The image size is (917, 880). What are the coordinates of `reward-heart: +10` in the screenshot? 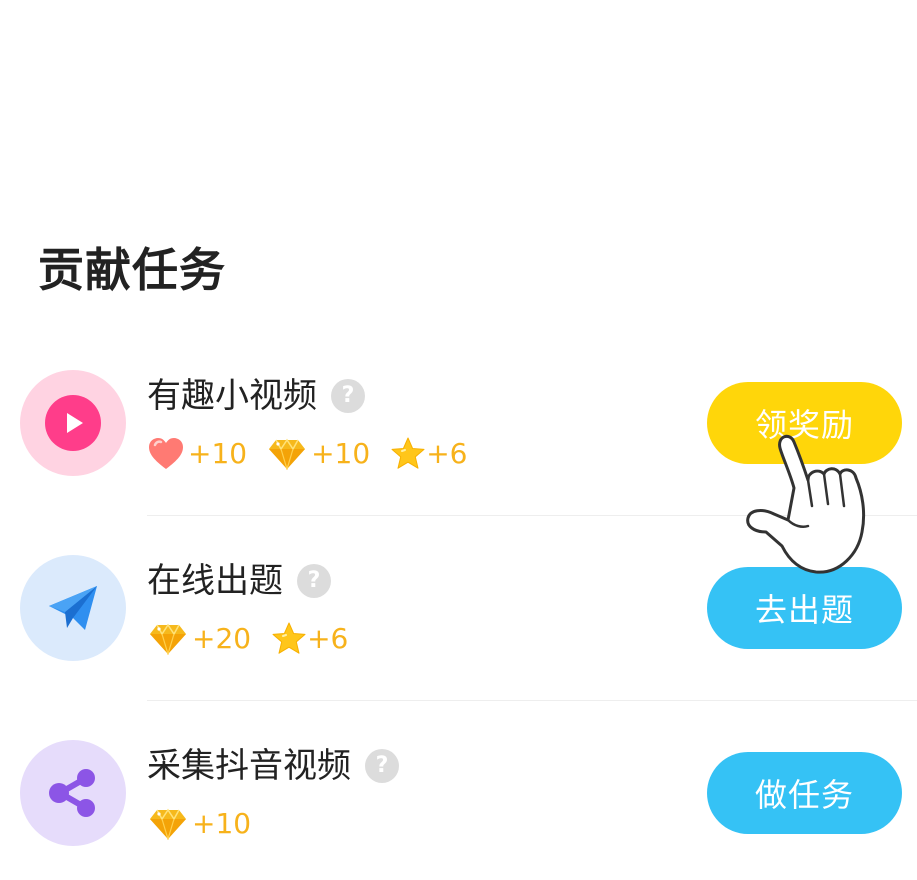 It's located at (197, 454).